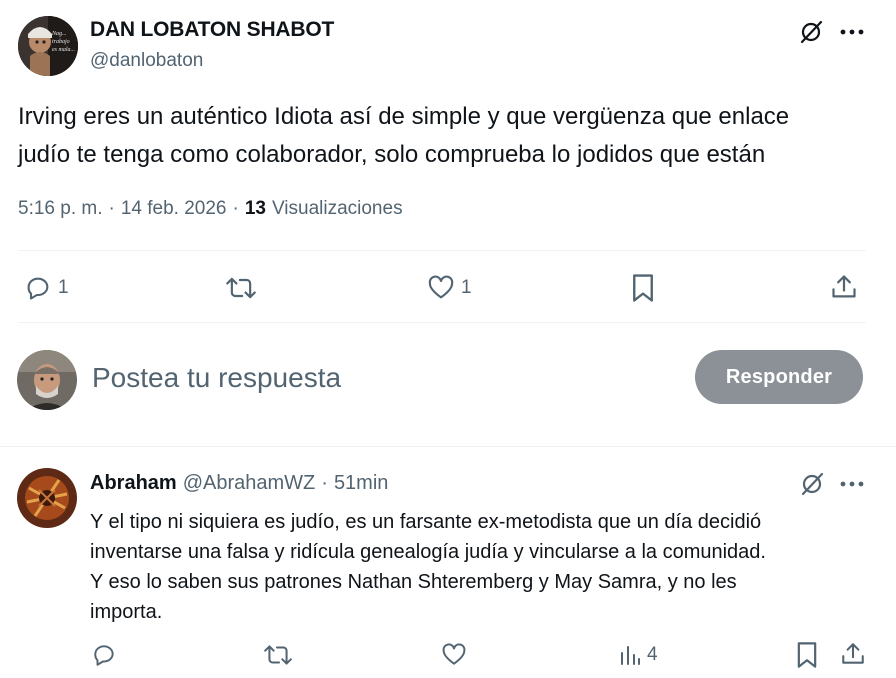  I want to click on reply-count: 1, so click(63, 287).